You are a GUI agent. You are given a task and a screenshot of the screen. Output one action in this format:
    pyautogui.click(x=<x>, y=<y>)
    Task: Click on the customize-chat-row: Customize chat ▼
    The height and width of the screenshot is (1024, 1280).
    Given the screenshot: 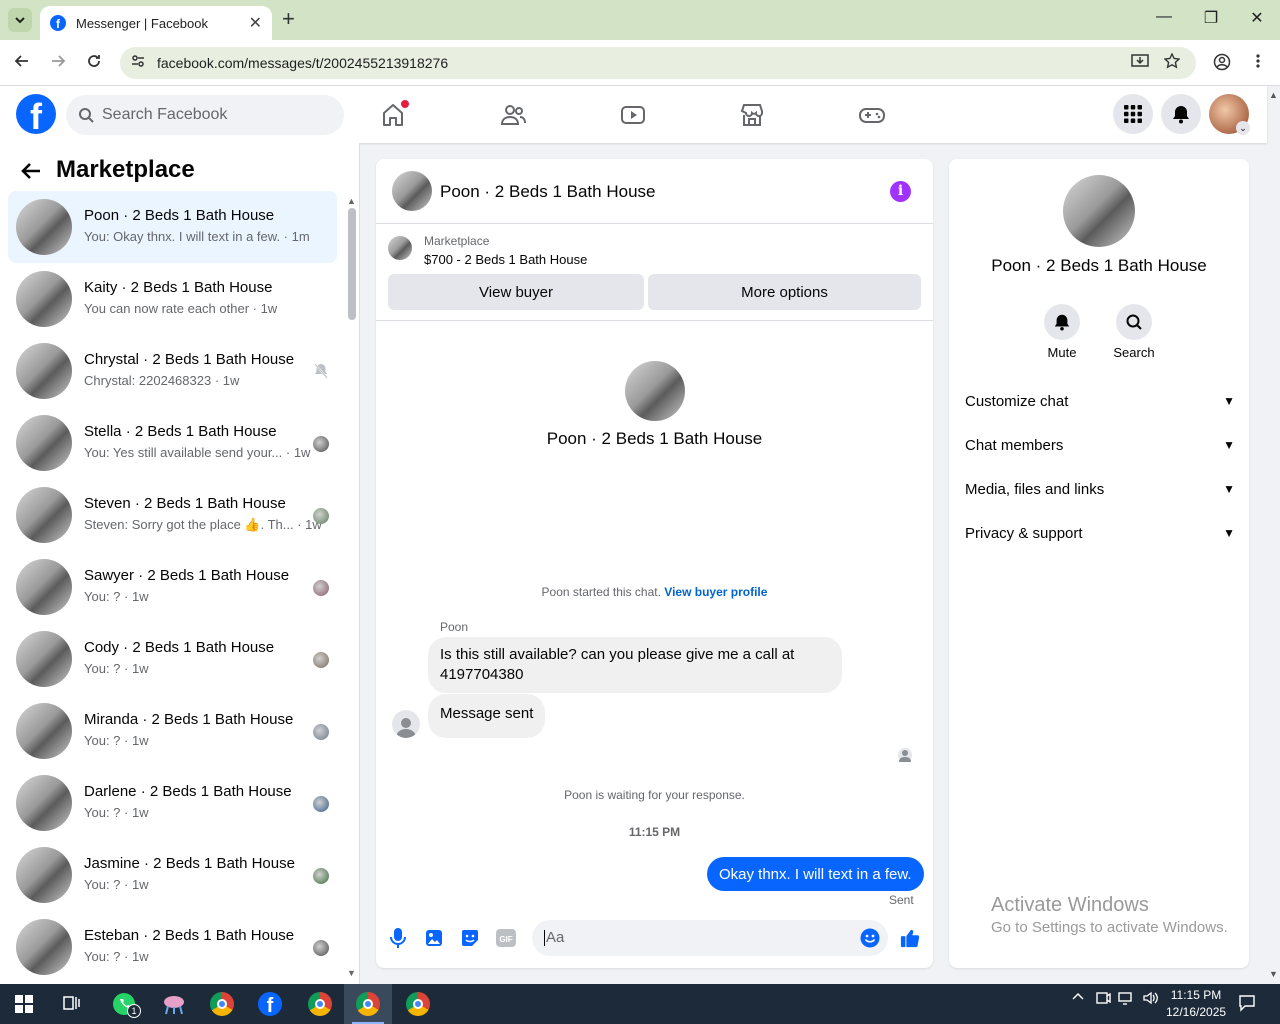 What is the action you would take?
    pyautogui.click(x=1100, y=401)
    